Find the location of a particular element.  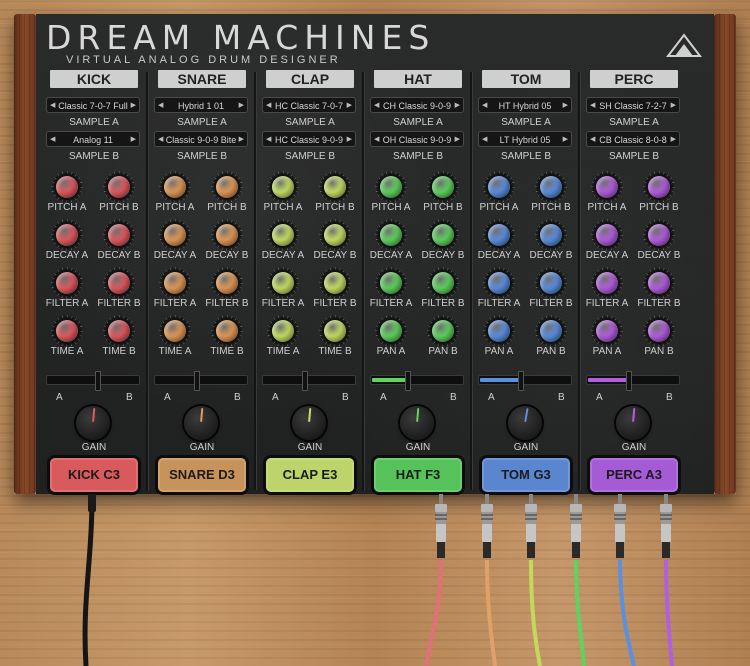

kick-ab-mix-slider is located at coordinates (93, 381).